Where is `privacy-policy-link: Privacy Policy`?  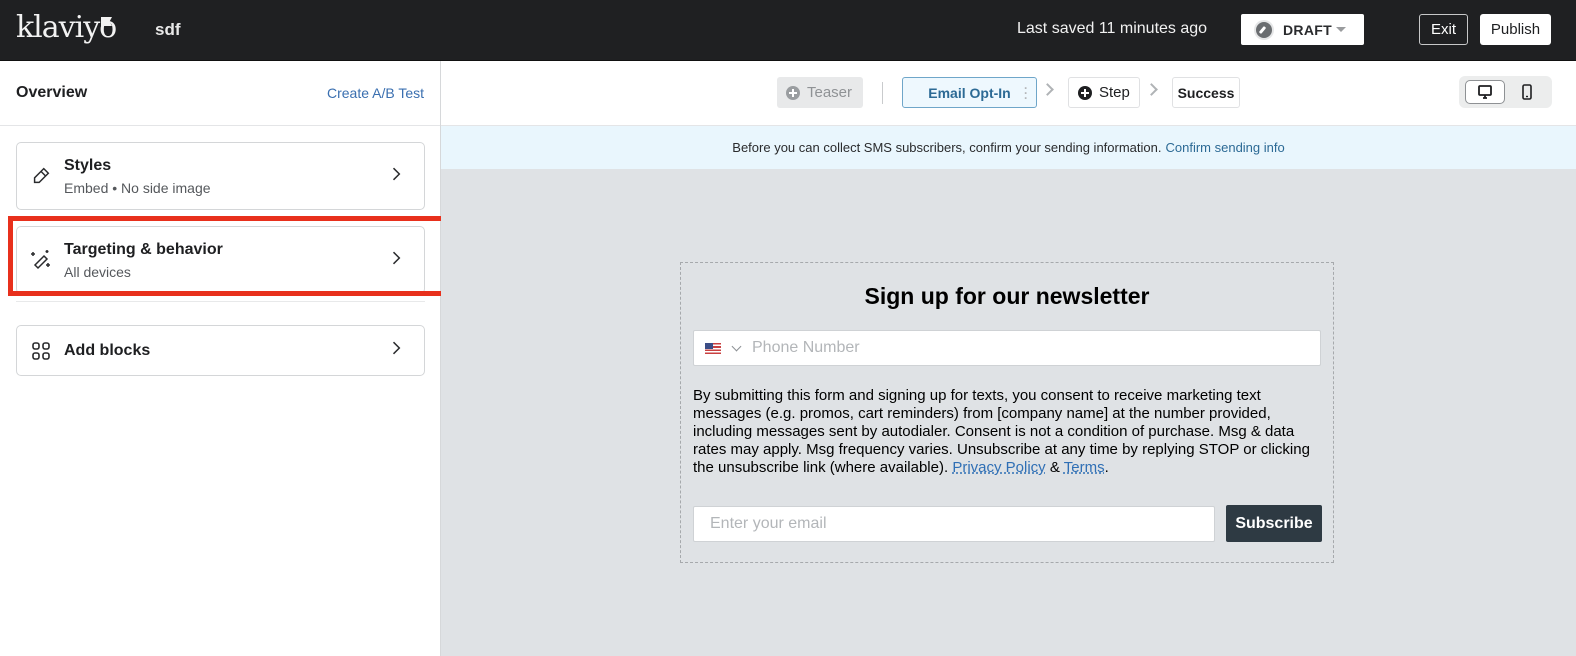 privacy-policy-link: Privacy Policy is located at coordinates (998, 467).